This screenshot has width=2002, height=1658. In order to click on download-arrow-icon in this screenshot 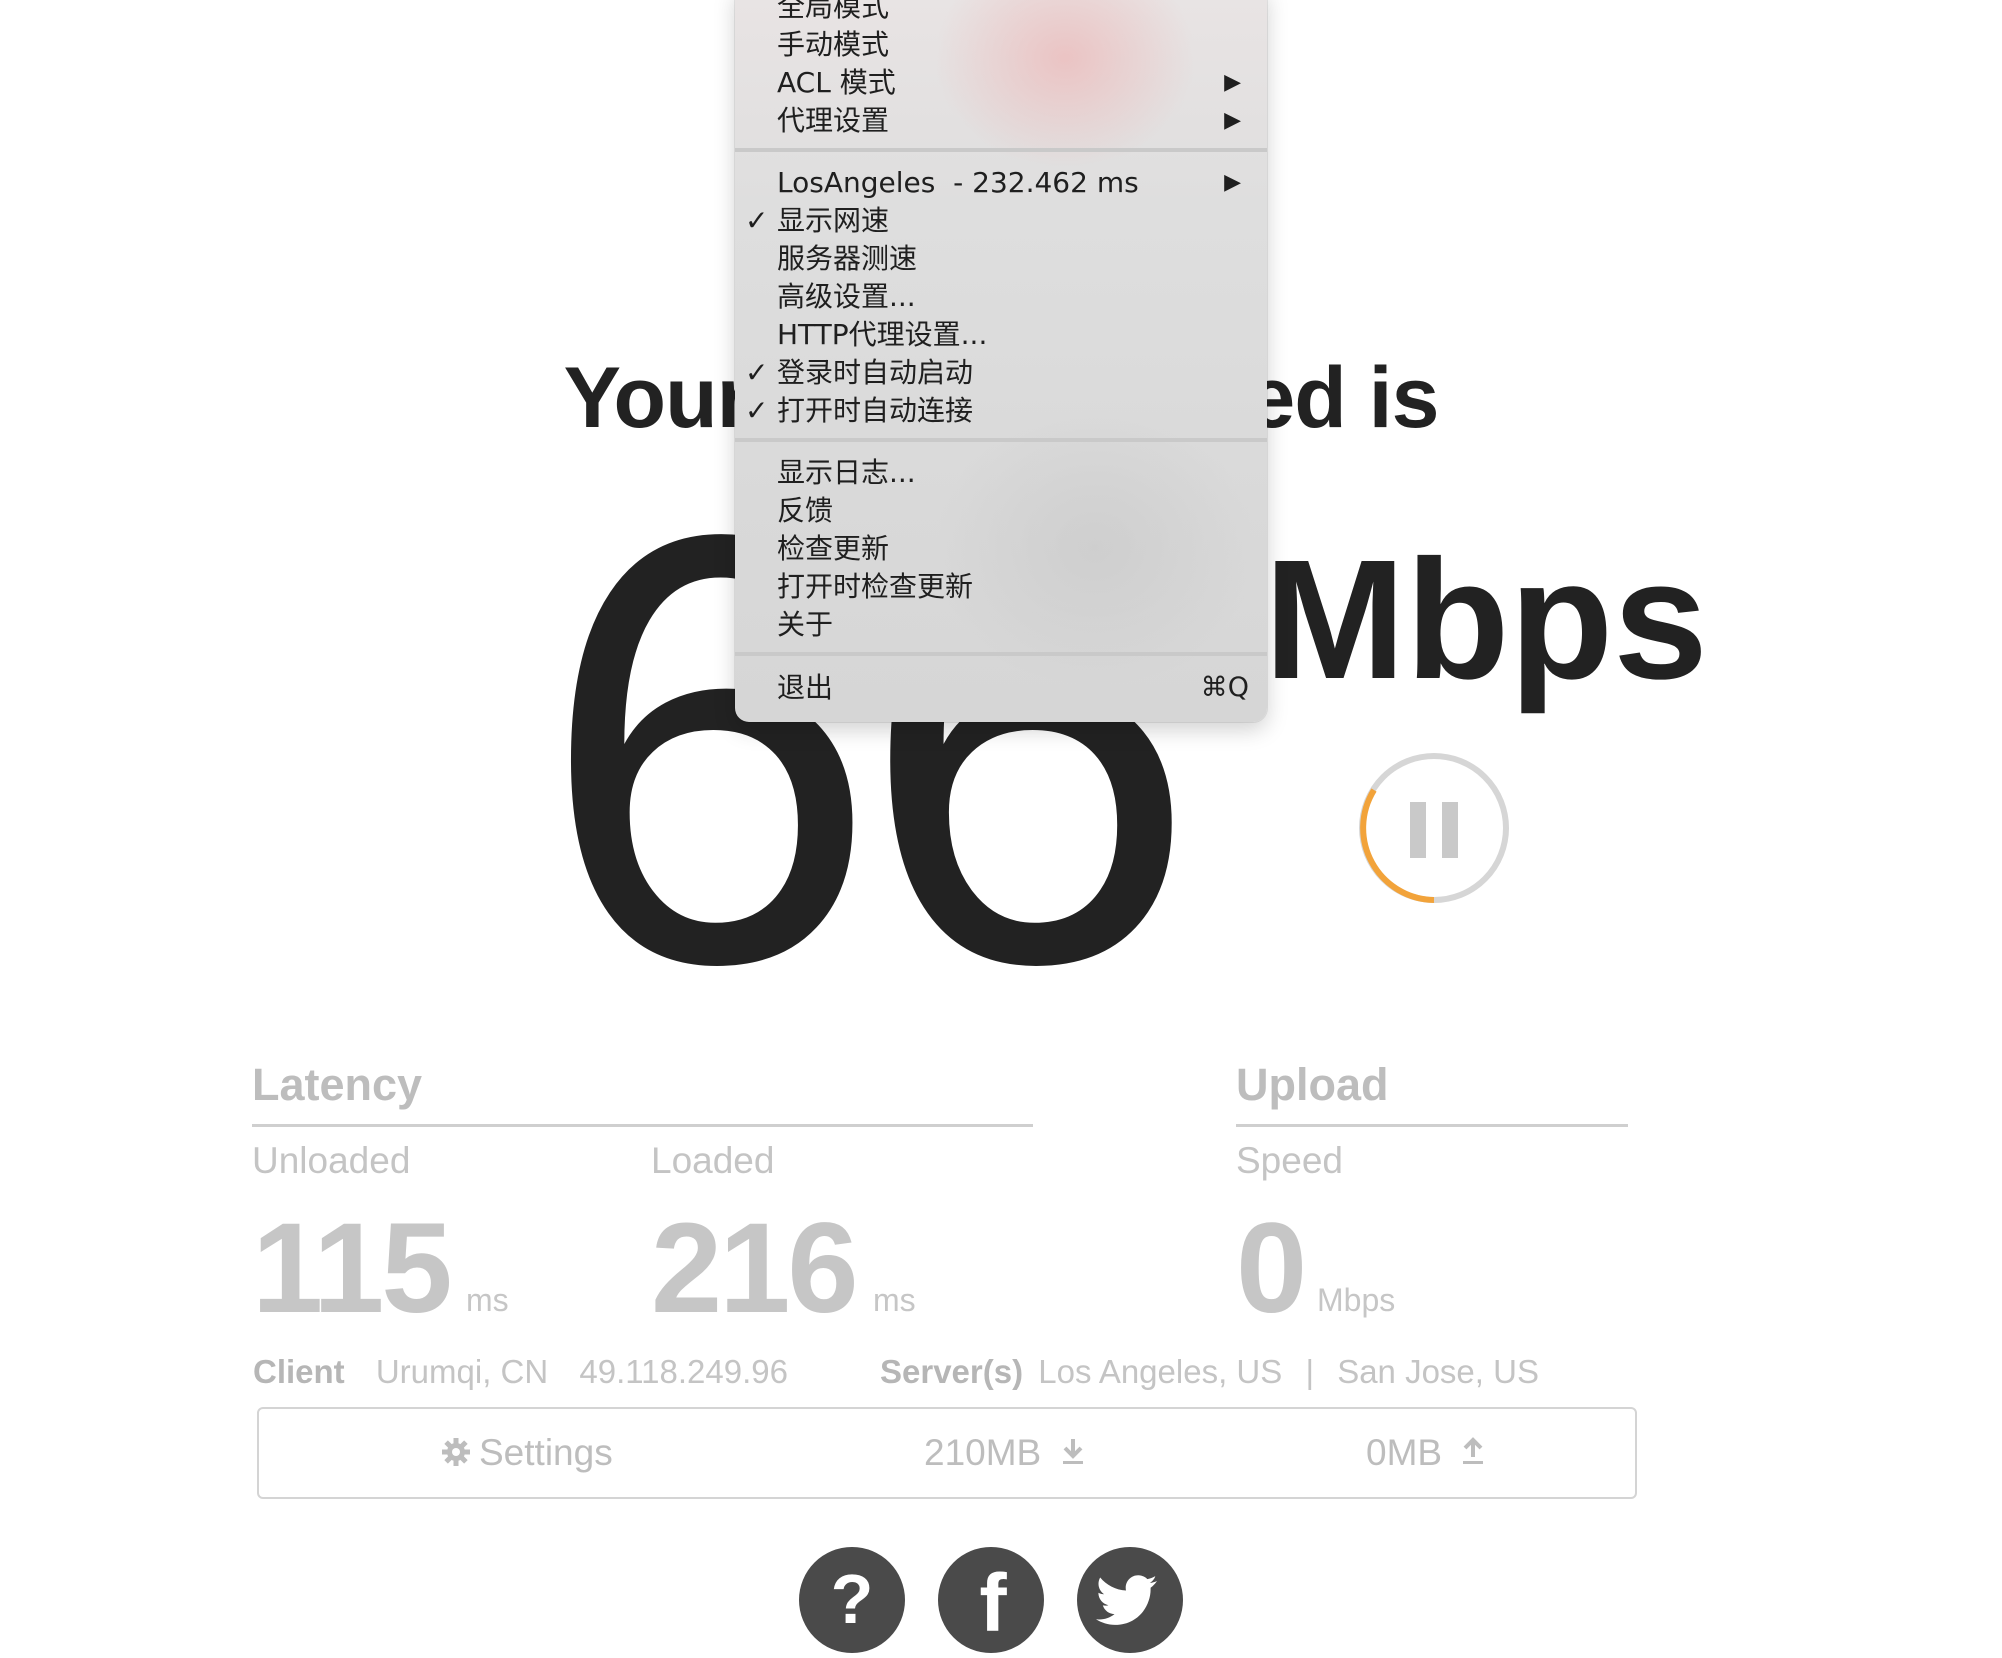, I will do `click(1072, 1451)`.